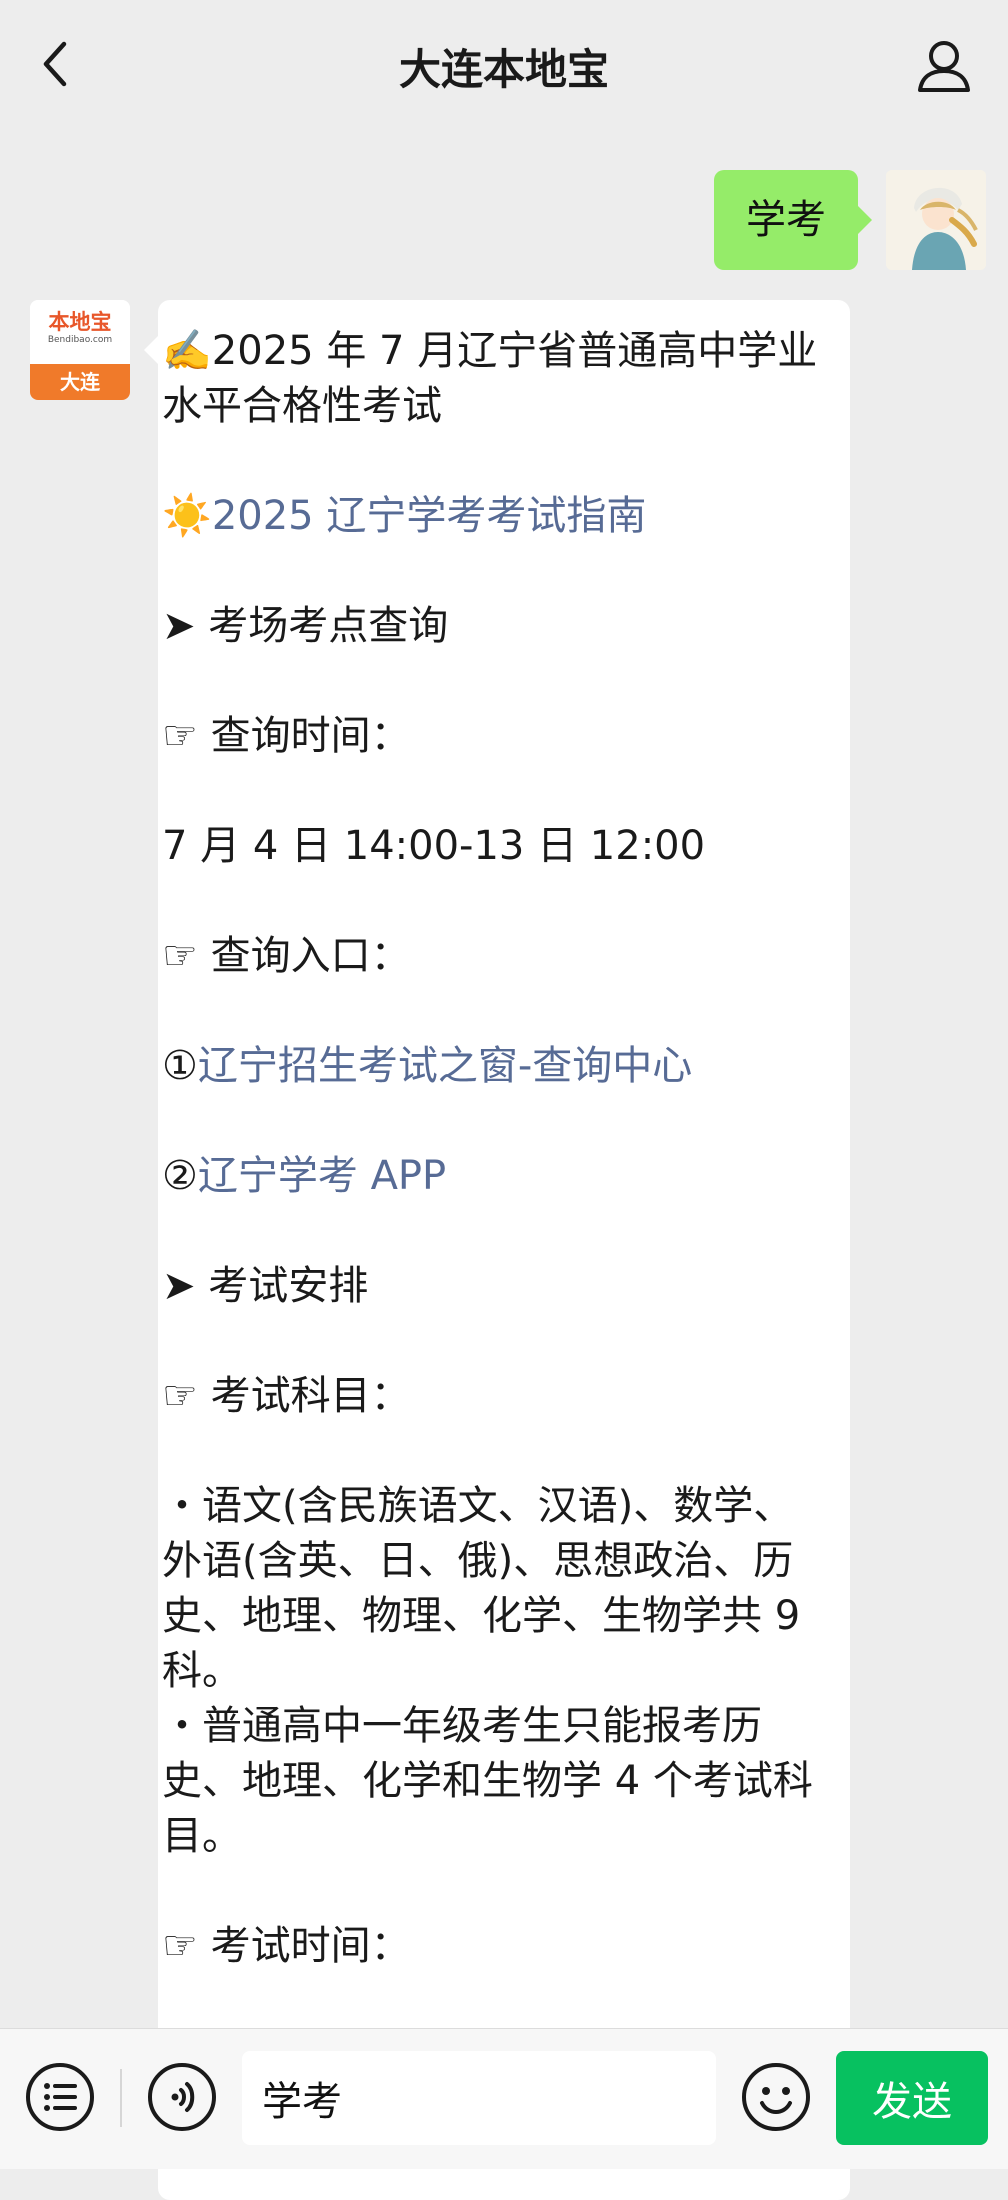 This screenshot has height=2200, width=1008. Describe the element at coordinates (80, 340) in the screenshot. I see `logo-subtext: Bendibao.com` at that location.